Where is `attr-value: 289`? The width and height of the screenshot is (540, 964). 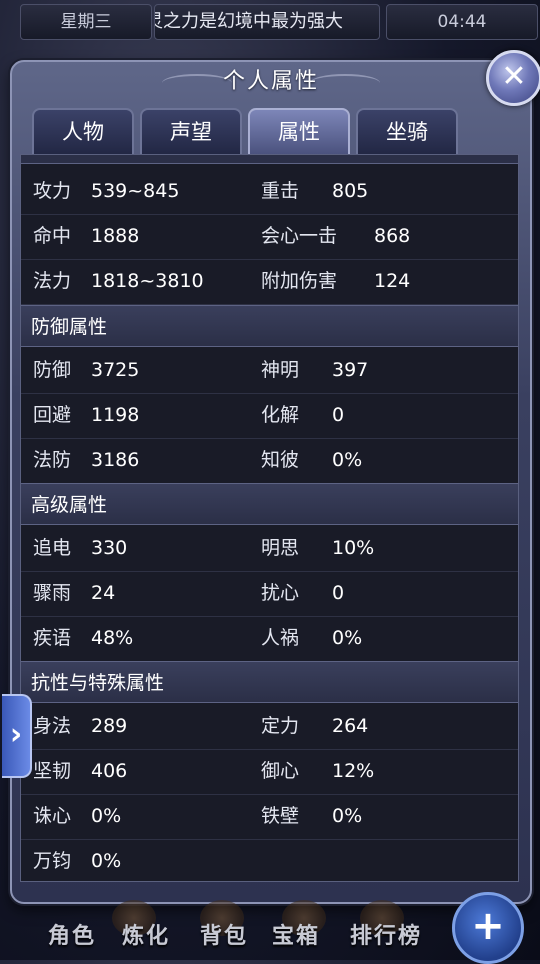
attr-value: 289 is located at coordinates (109, 726).